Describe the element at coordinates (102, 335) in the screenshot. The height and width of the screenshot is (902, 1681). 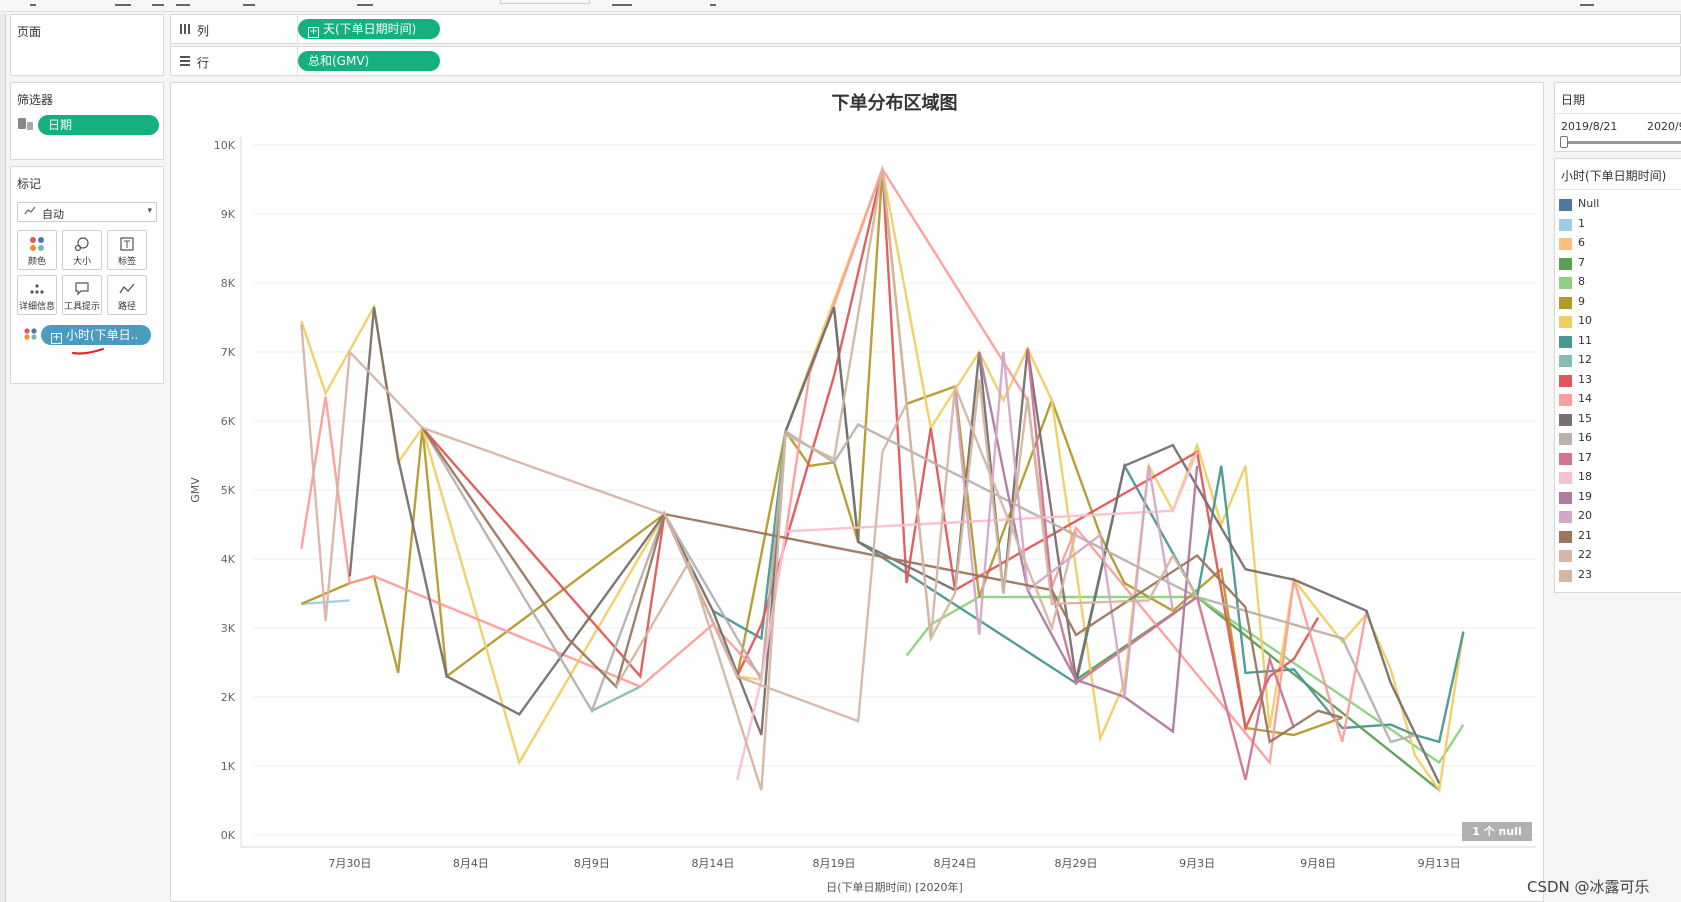
I see `hour-color-pill-label: 小时(下单日..` at that location.